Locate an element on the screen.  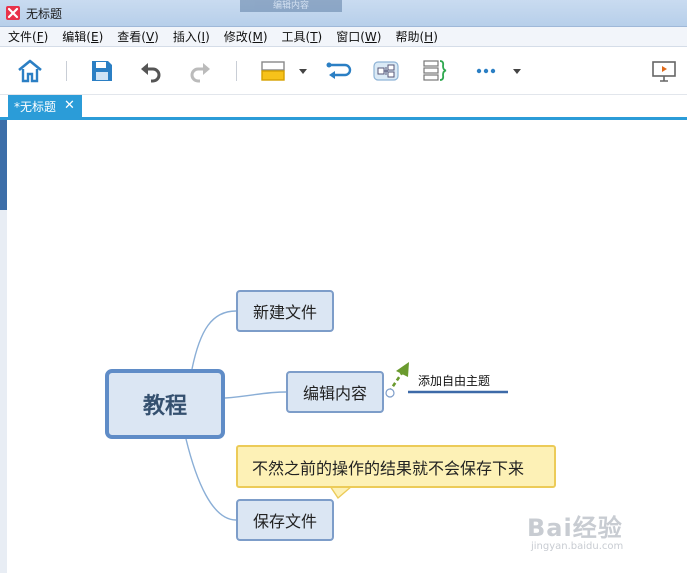
topic-style-icon is located at coordinates (273, 71).